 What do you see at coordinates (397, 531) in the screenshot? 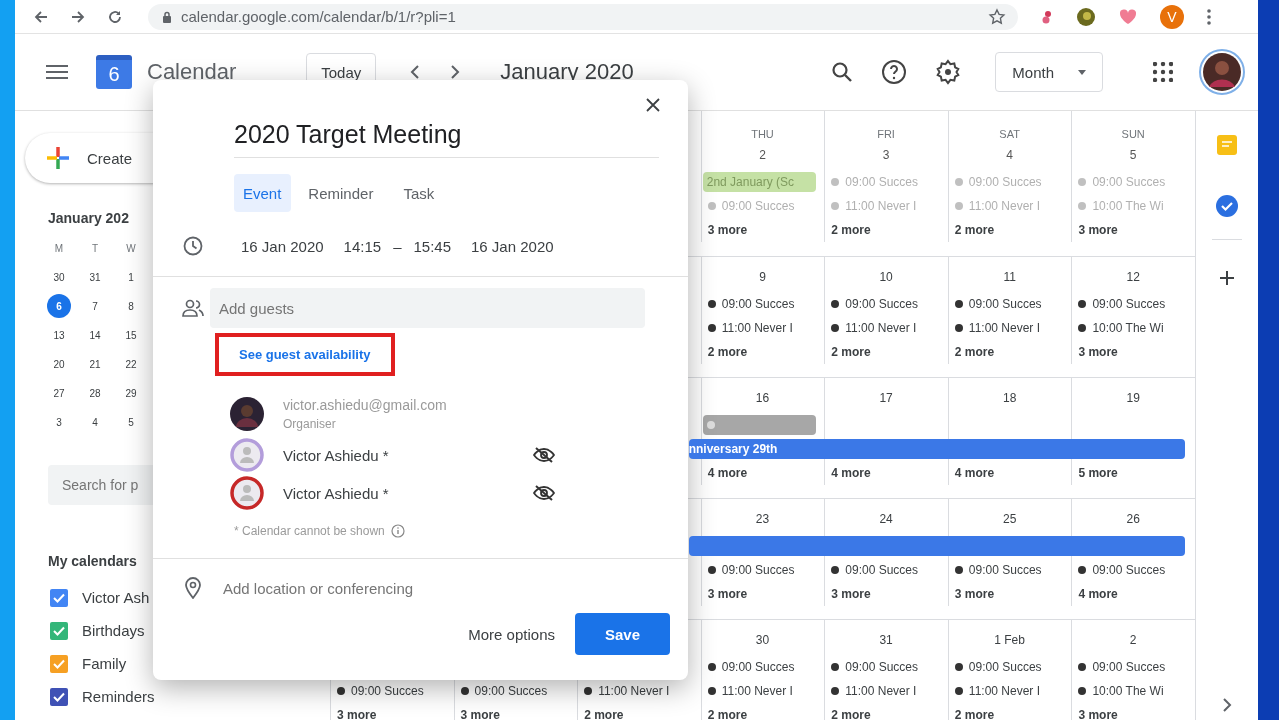
I see `info-icon` at bounding box center [397, 531].